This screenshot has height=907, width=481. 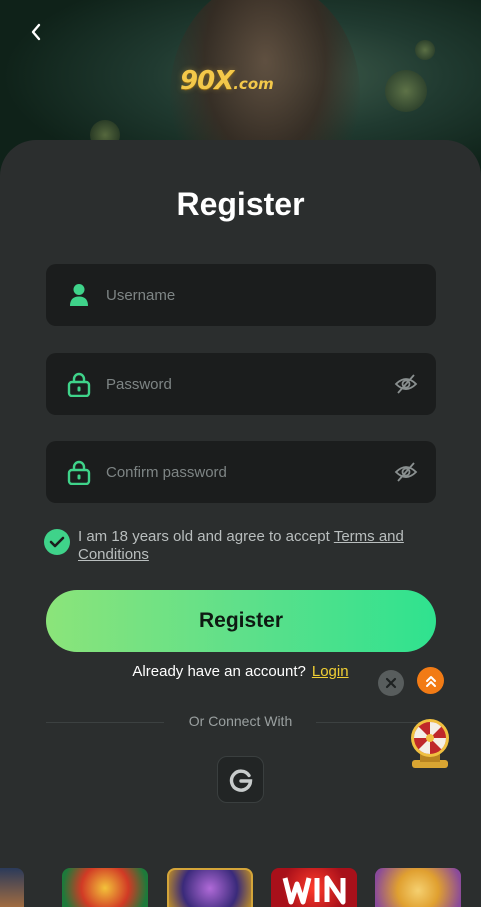 I want to click on logo-suffix: .com, so click(x=253, y=84).